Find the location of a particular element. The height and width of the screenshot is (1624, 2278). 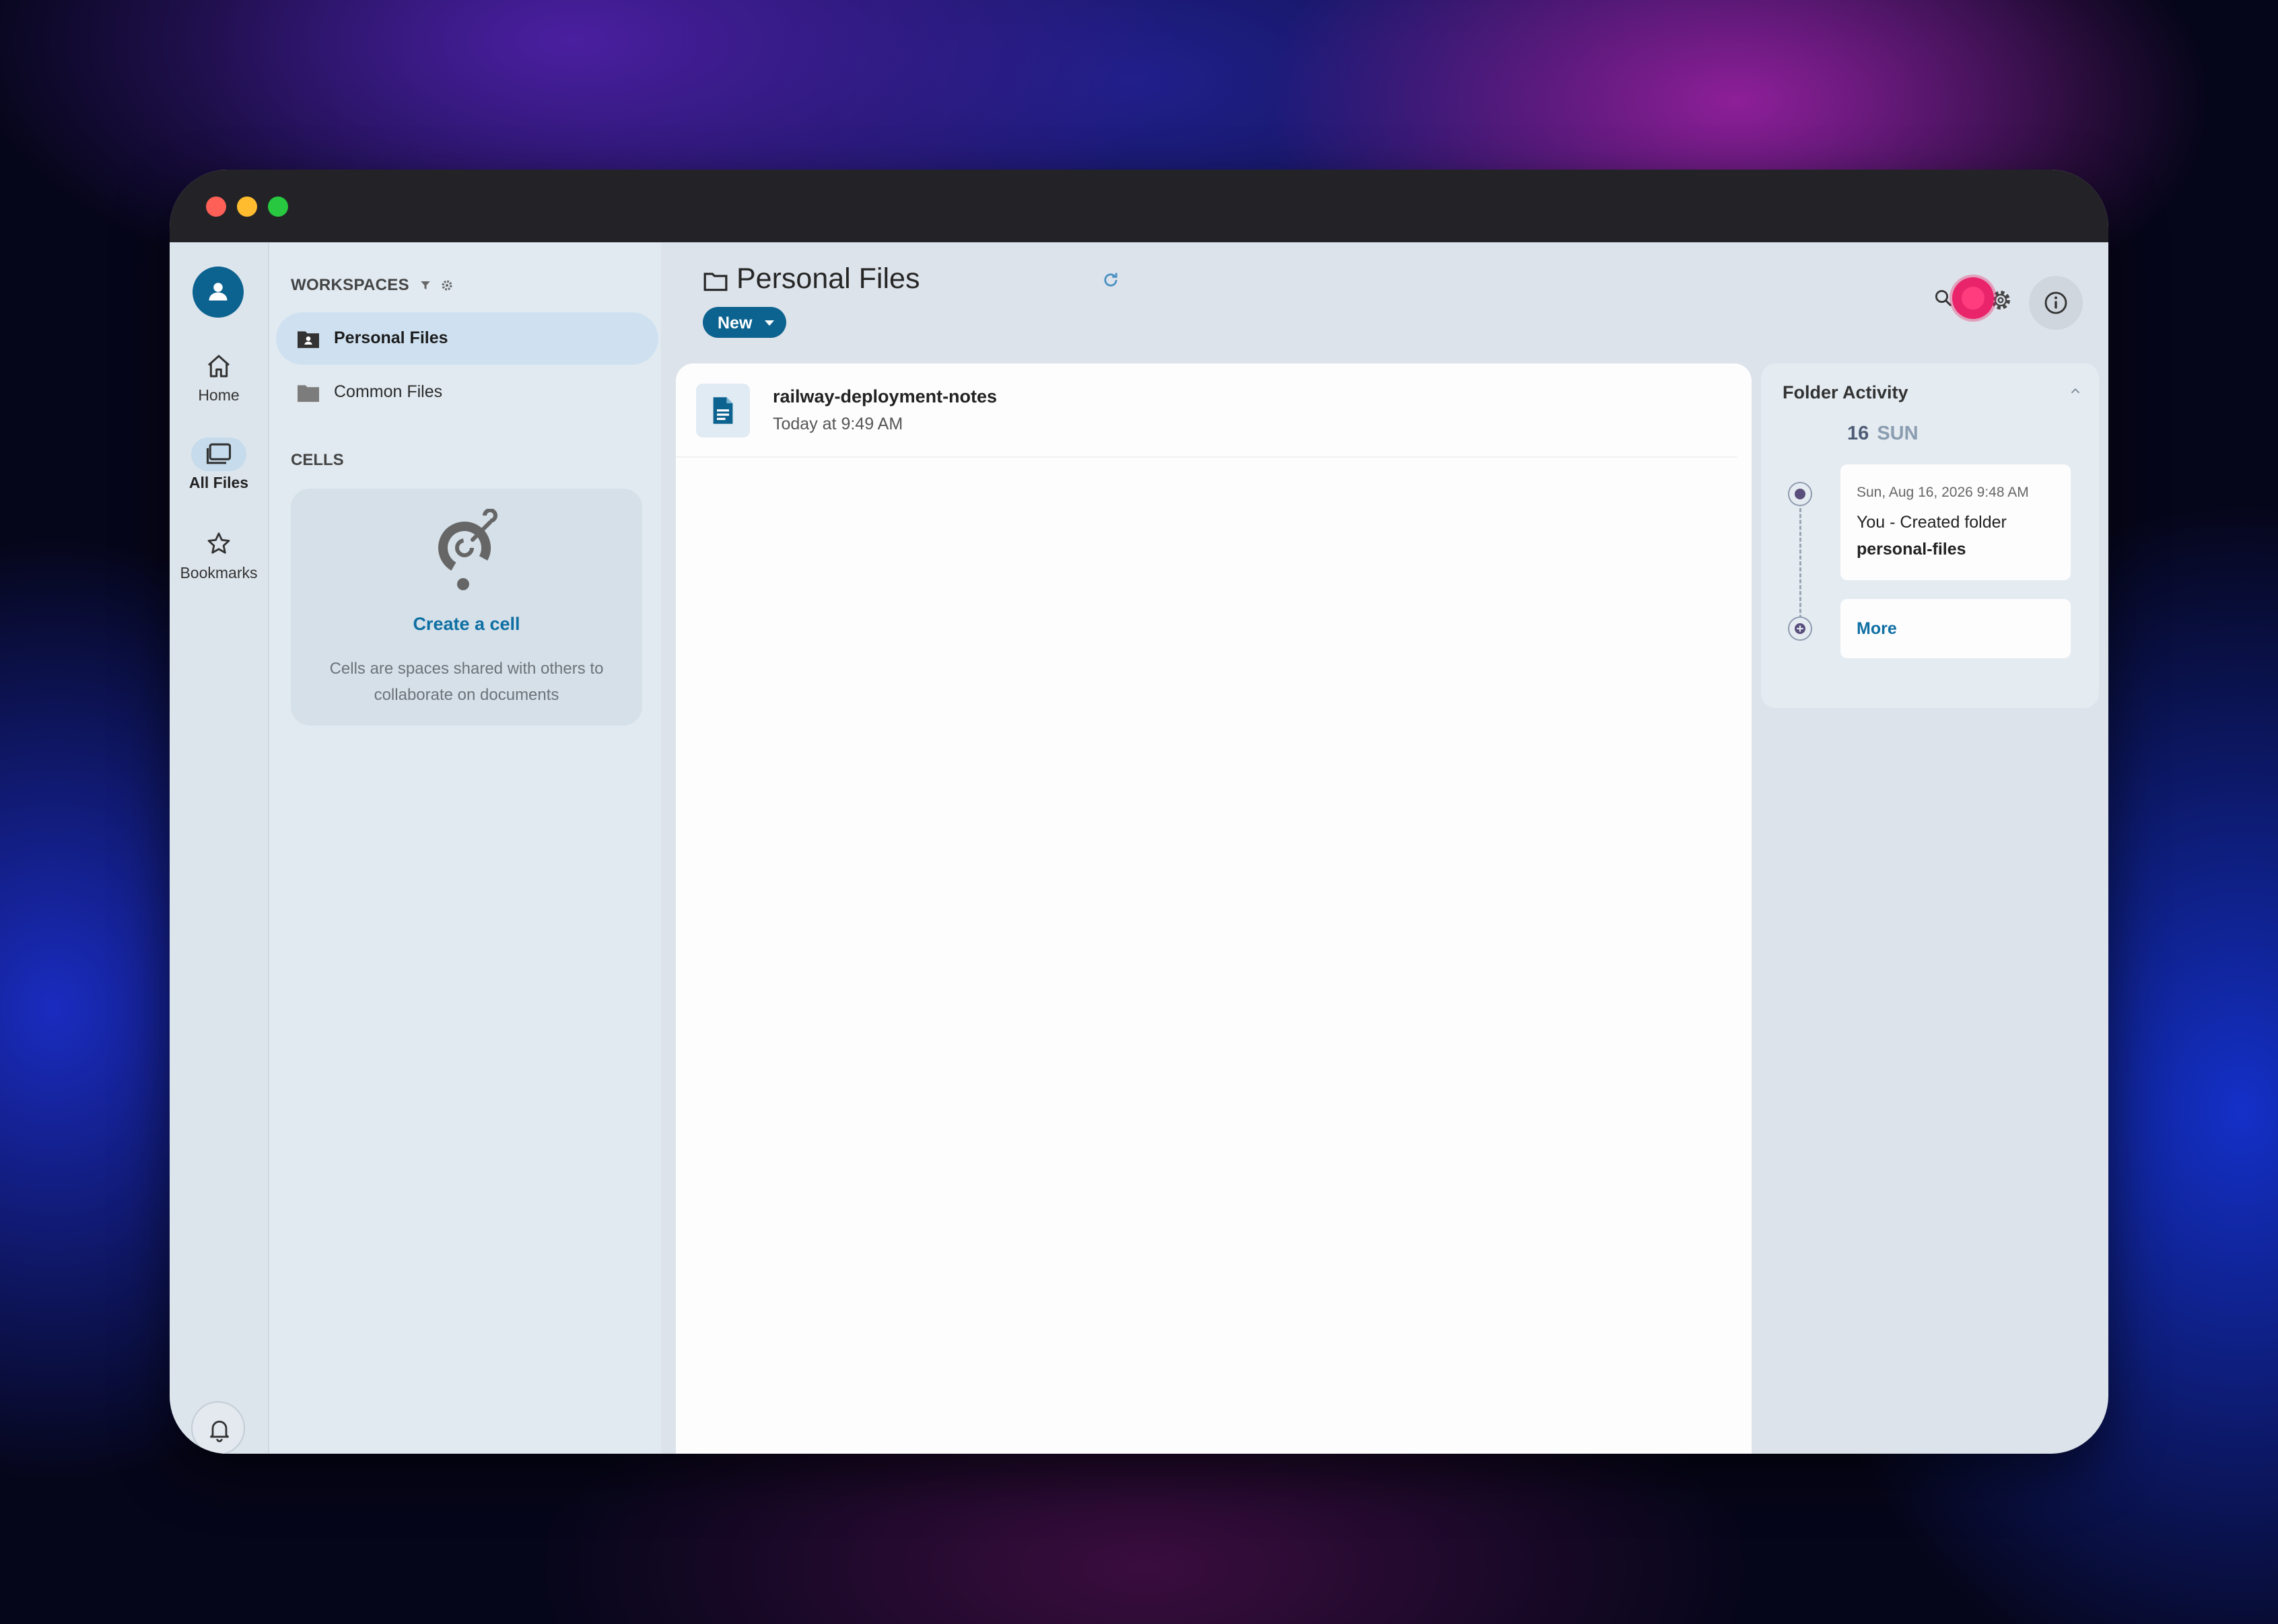

workspaces-heading: WORKSPACES is located at coordinates (372, 285).